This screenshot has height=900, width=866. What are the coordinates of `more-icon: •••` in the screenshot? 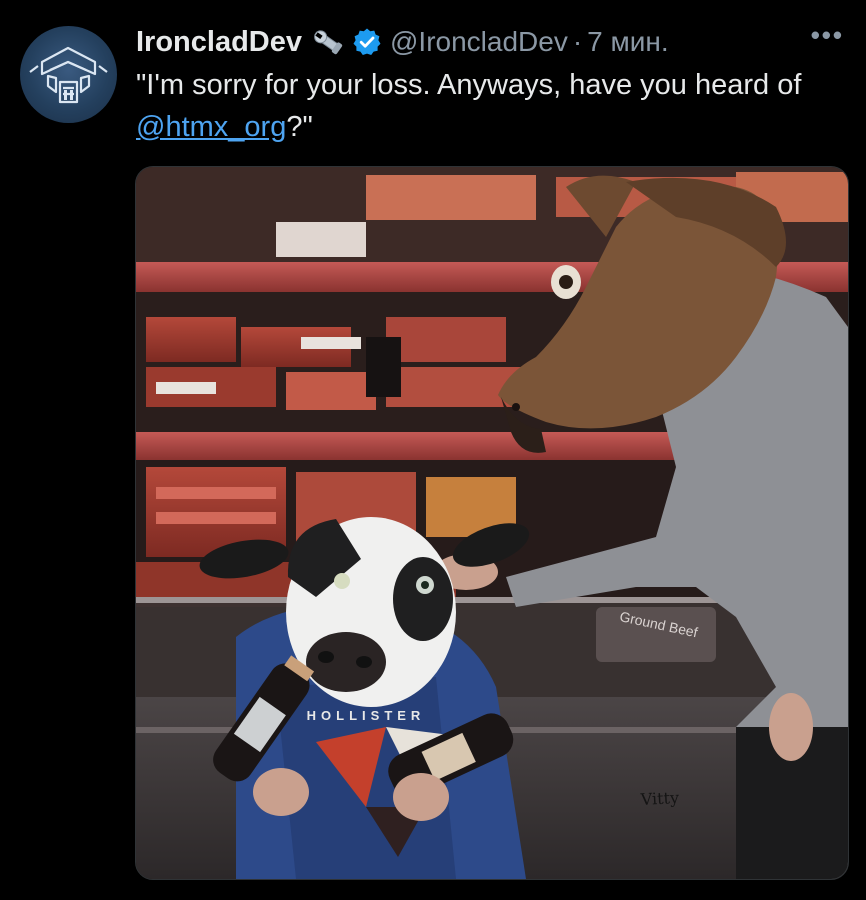 It's located at (827, 35).